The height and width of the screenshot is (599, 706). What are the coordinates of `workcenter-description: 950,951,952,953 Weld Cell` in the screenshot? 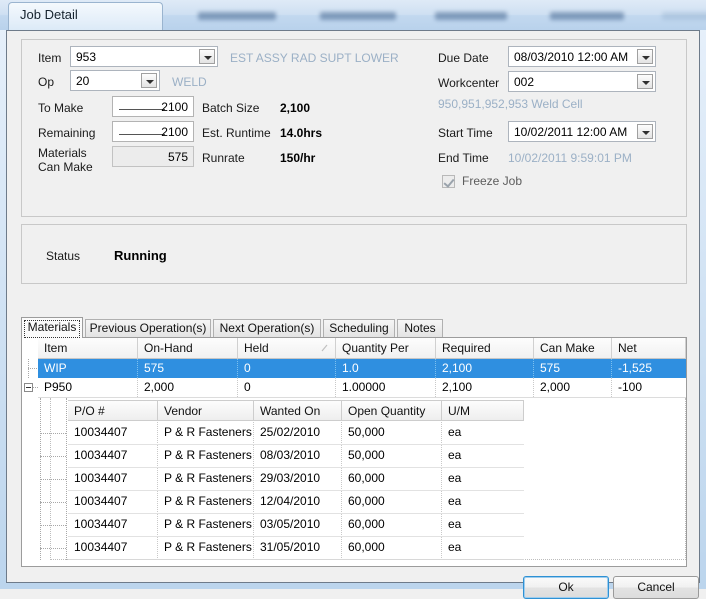 It's located at (510, 104).